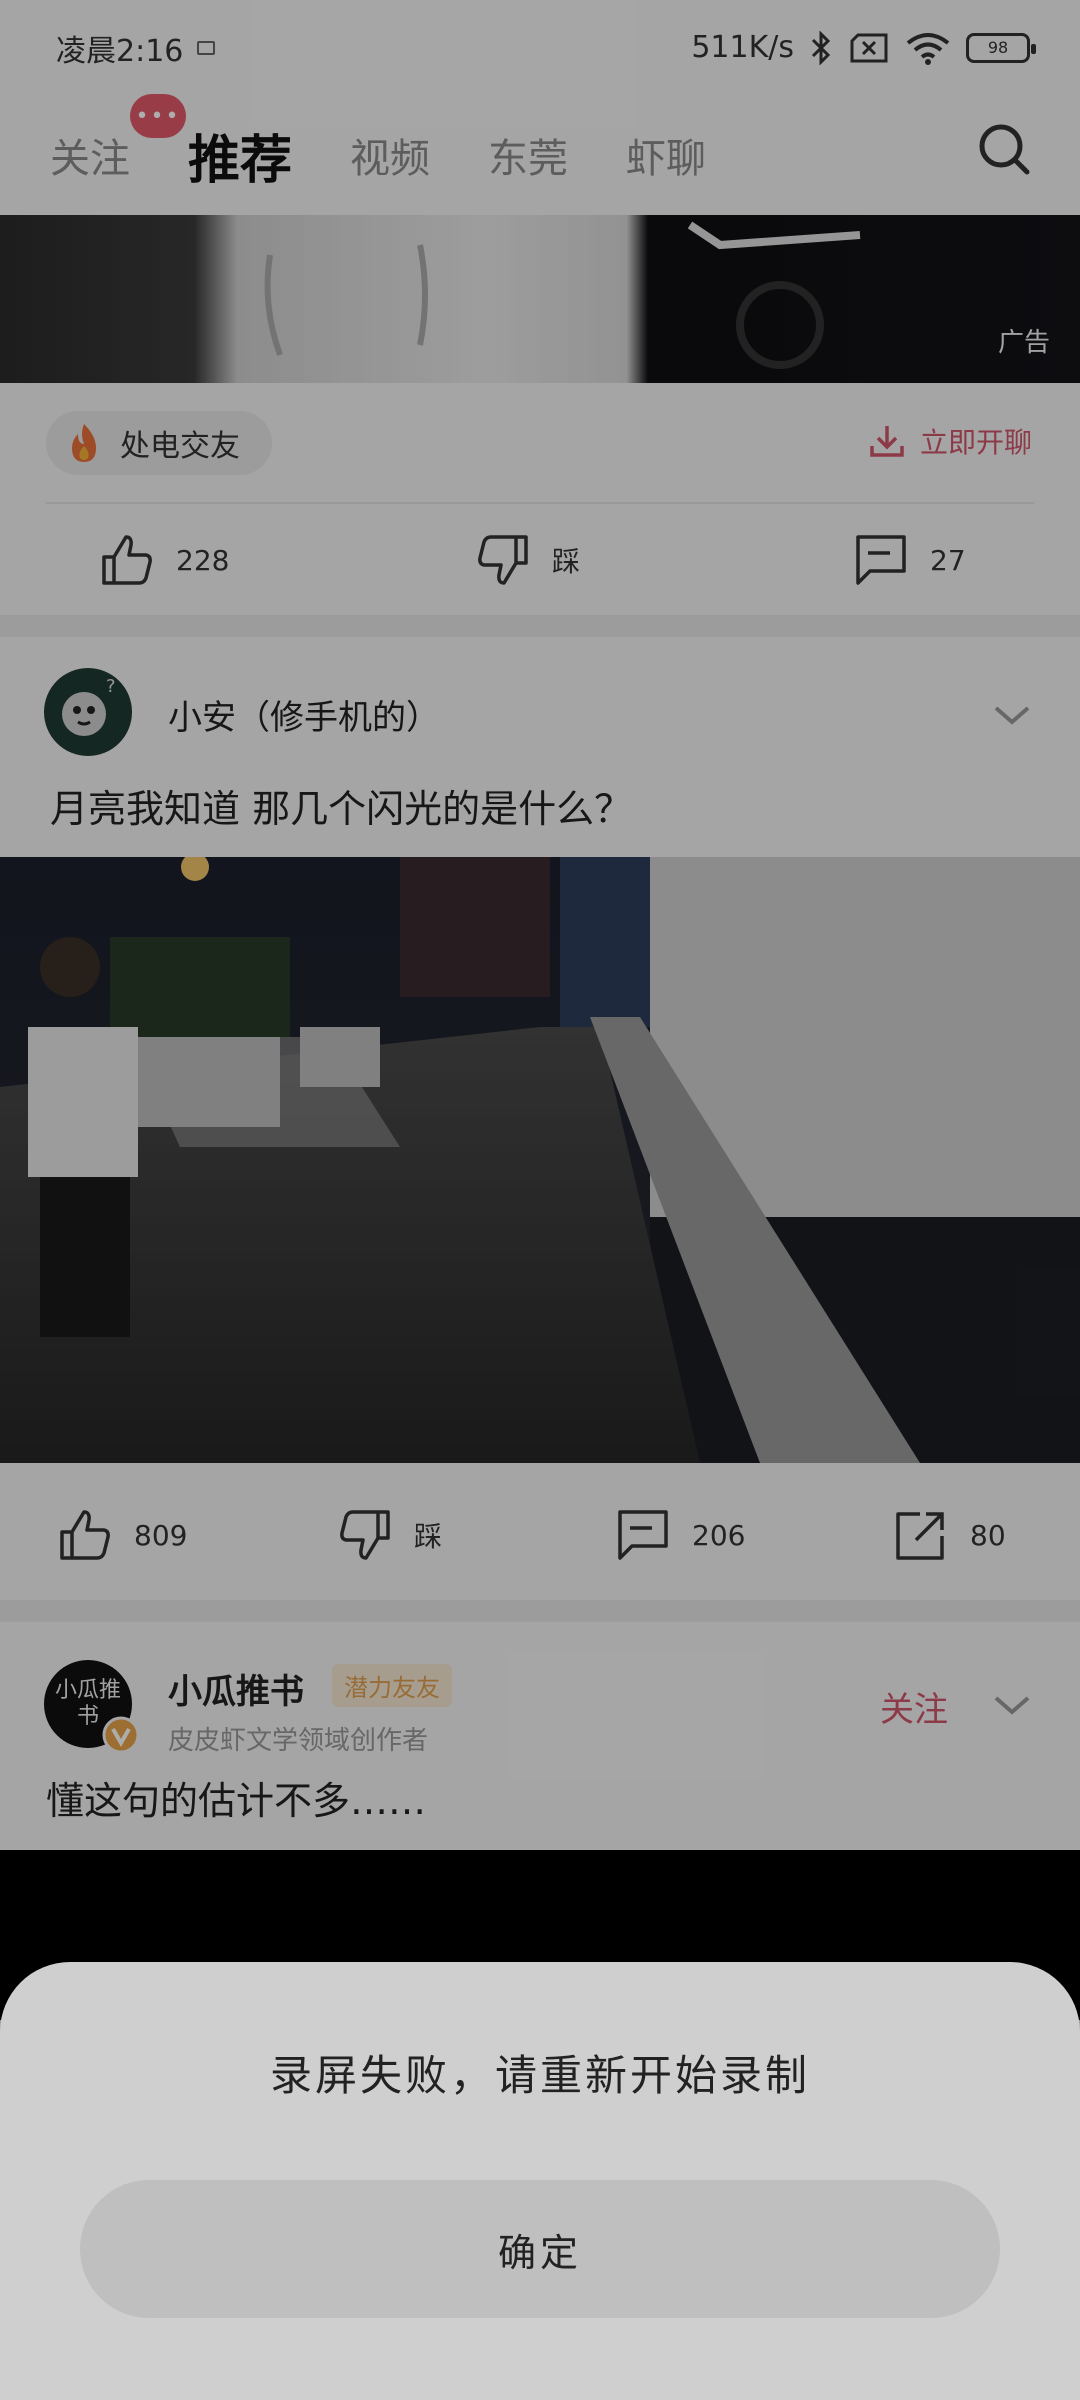 This screenshot has width=1080, height=2400. What do you see at coordinates (539, 2075) in the screenshot?
I see `dialog-message: 录屏失败，请重新开始录制` at bounding box center [539, 2075].